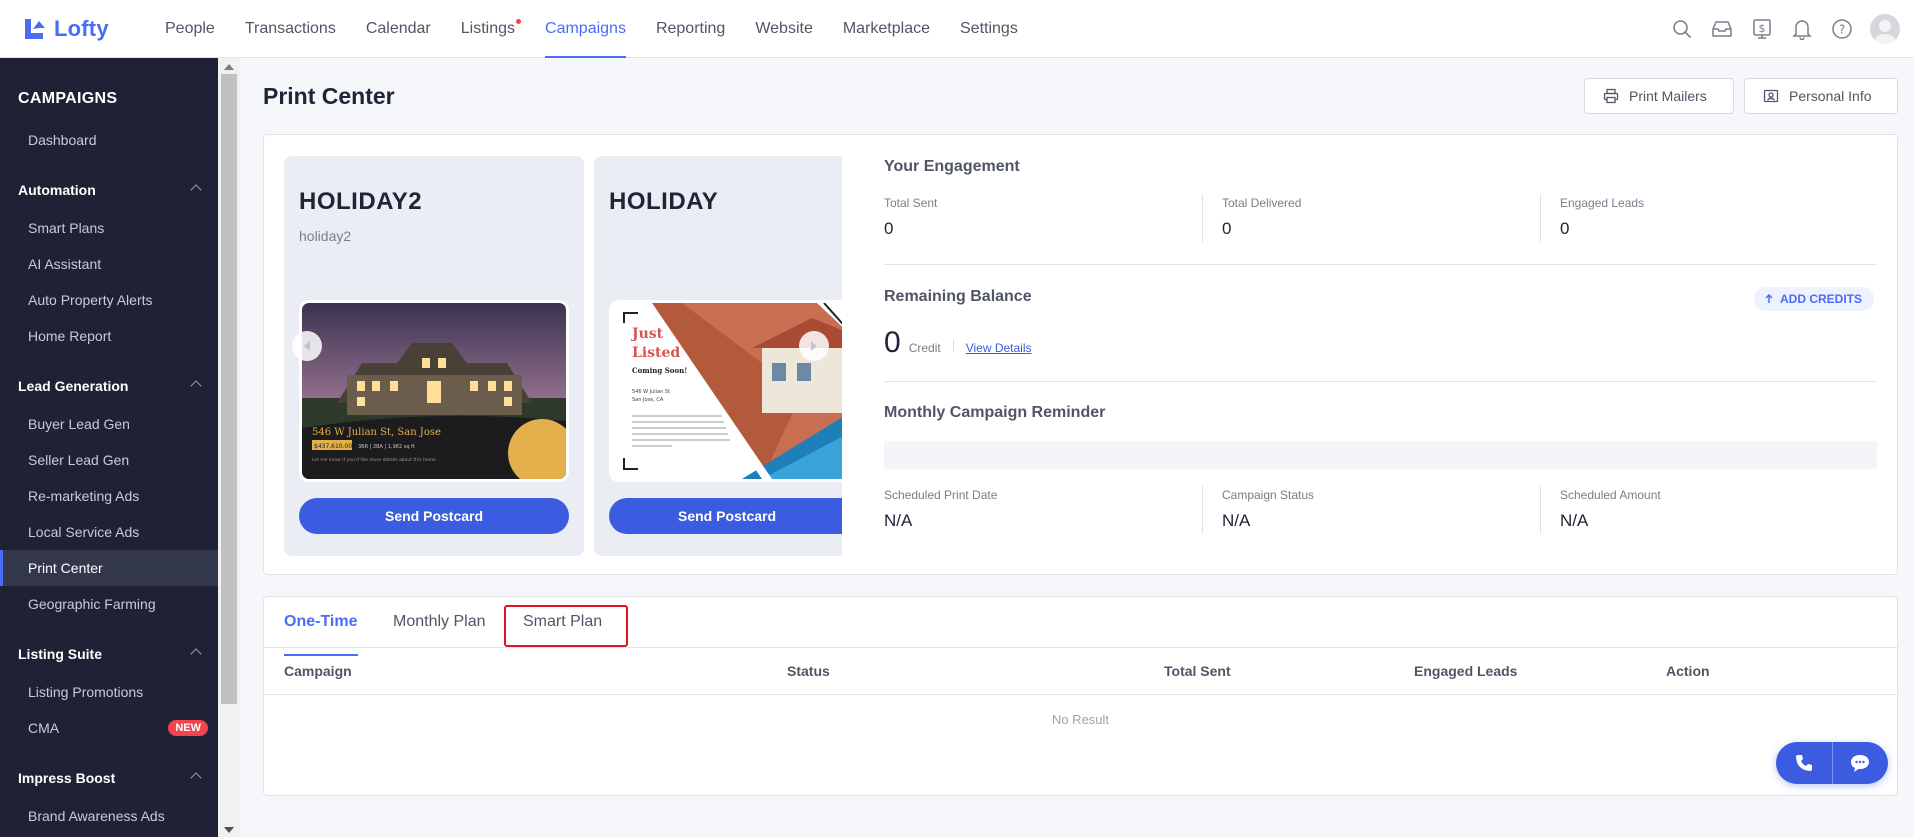 The height and width of the screenshot is (837, 1914). I want to click on sidebar-item-brand-awareness-ads: Brand Awareness Ads, so click(109, 816).